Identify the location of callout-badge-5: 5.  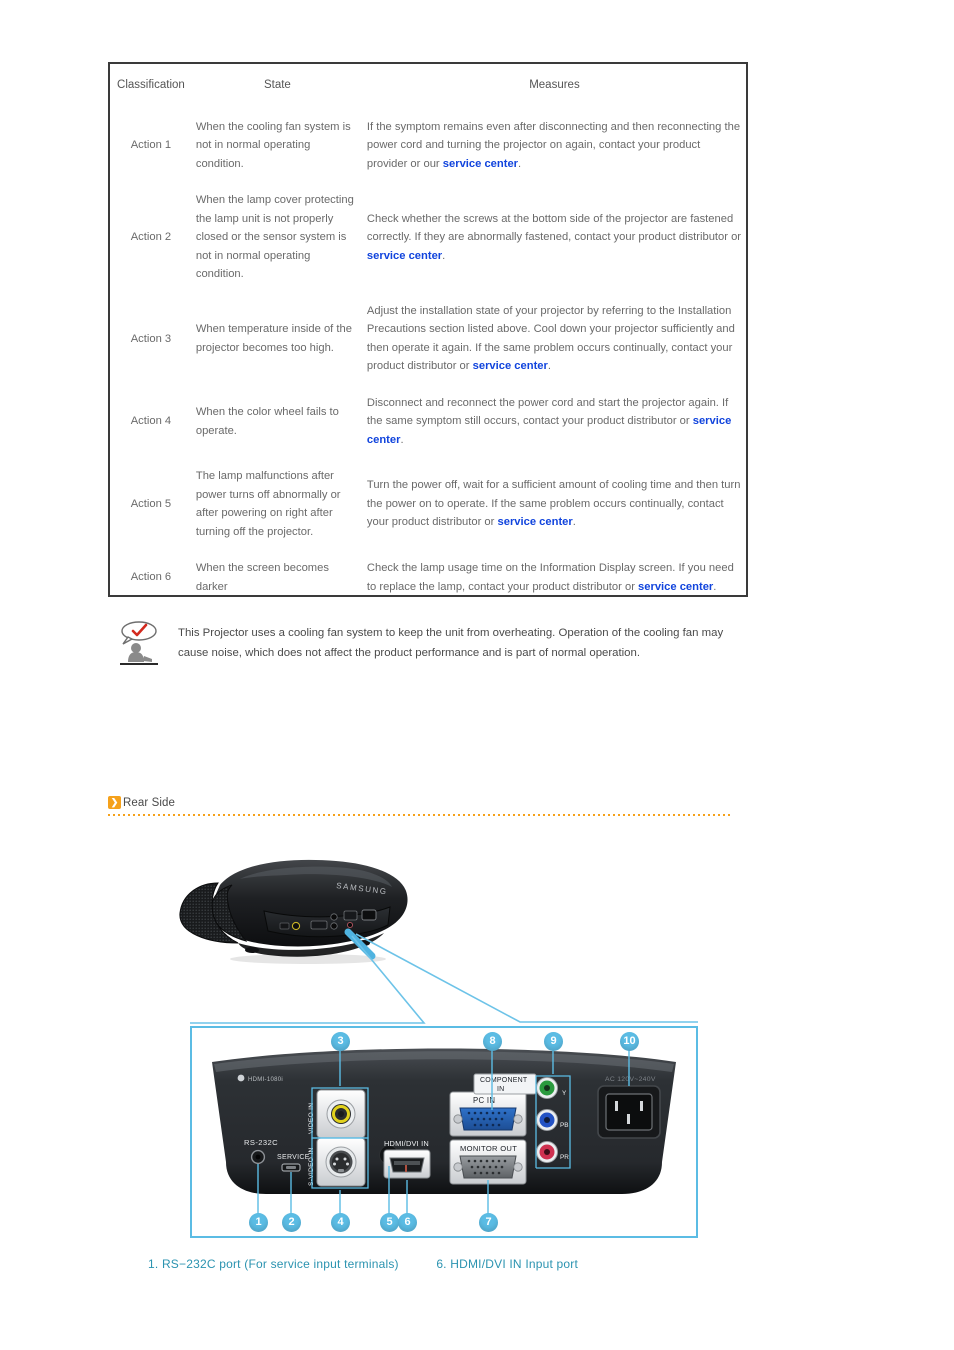
(389, 1222).